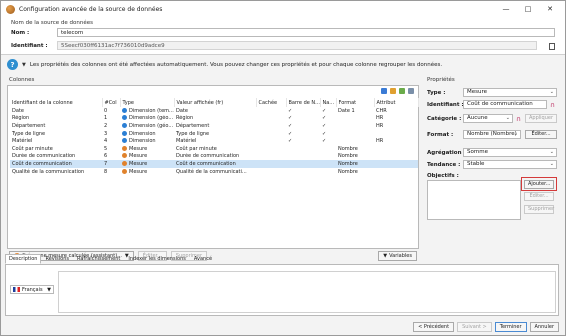 The width and height of the screenshot is (566, 336). Describe the element at coordinates (397, 256) in the screenshot. I see `variables-button: ▼ Variables` at that location.